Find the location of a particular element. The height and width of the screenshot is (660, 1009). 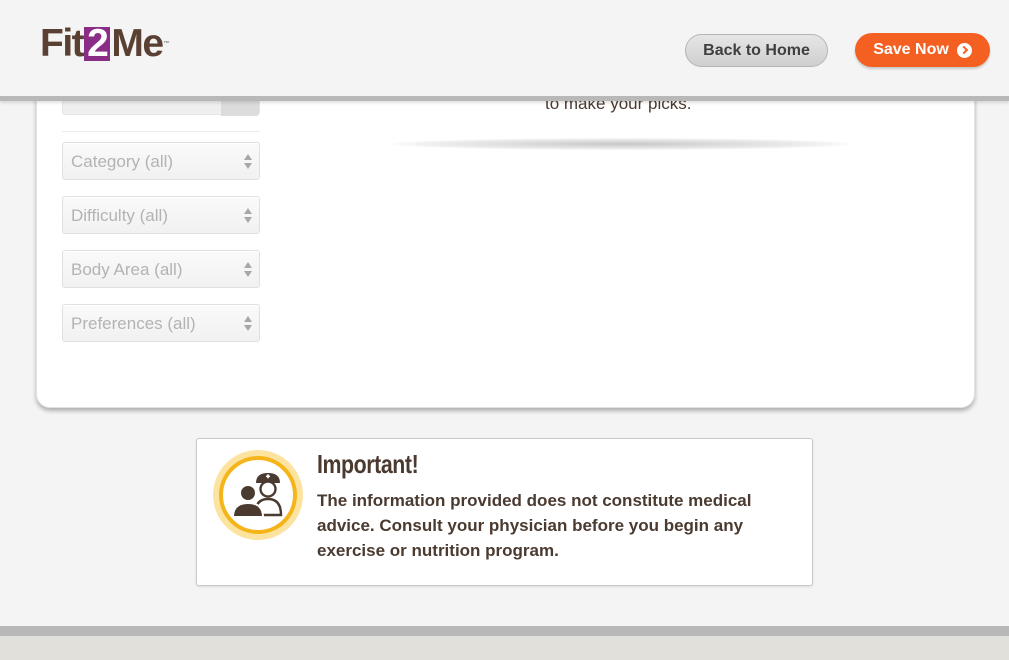

category-select: Category (all) is located at coordinates (161, 161).